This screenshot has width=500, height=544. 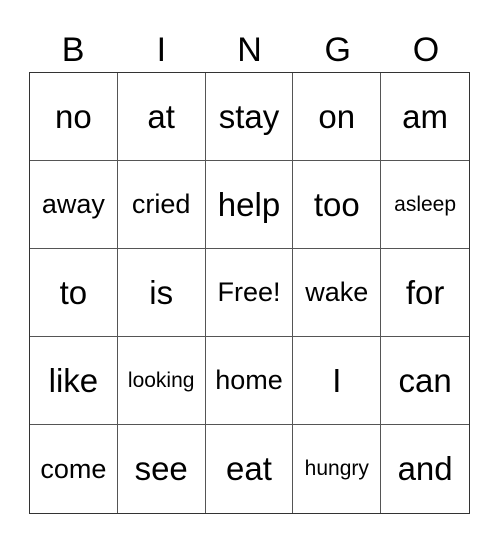 I want to click on free-space-cell: Free!, so click(x=249, y=293).